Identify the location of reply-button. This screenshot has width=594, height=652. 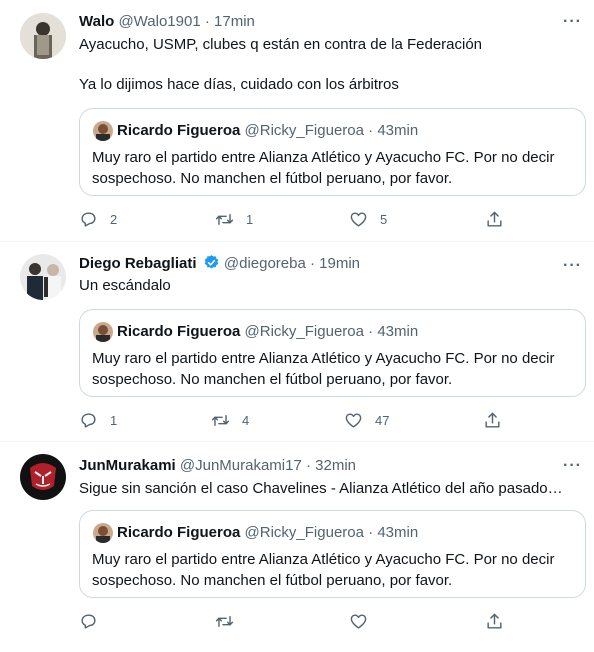
(94, 621).